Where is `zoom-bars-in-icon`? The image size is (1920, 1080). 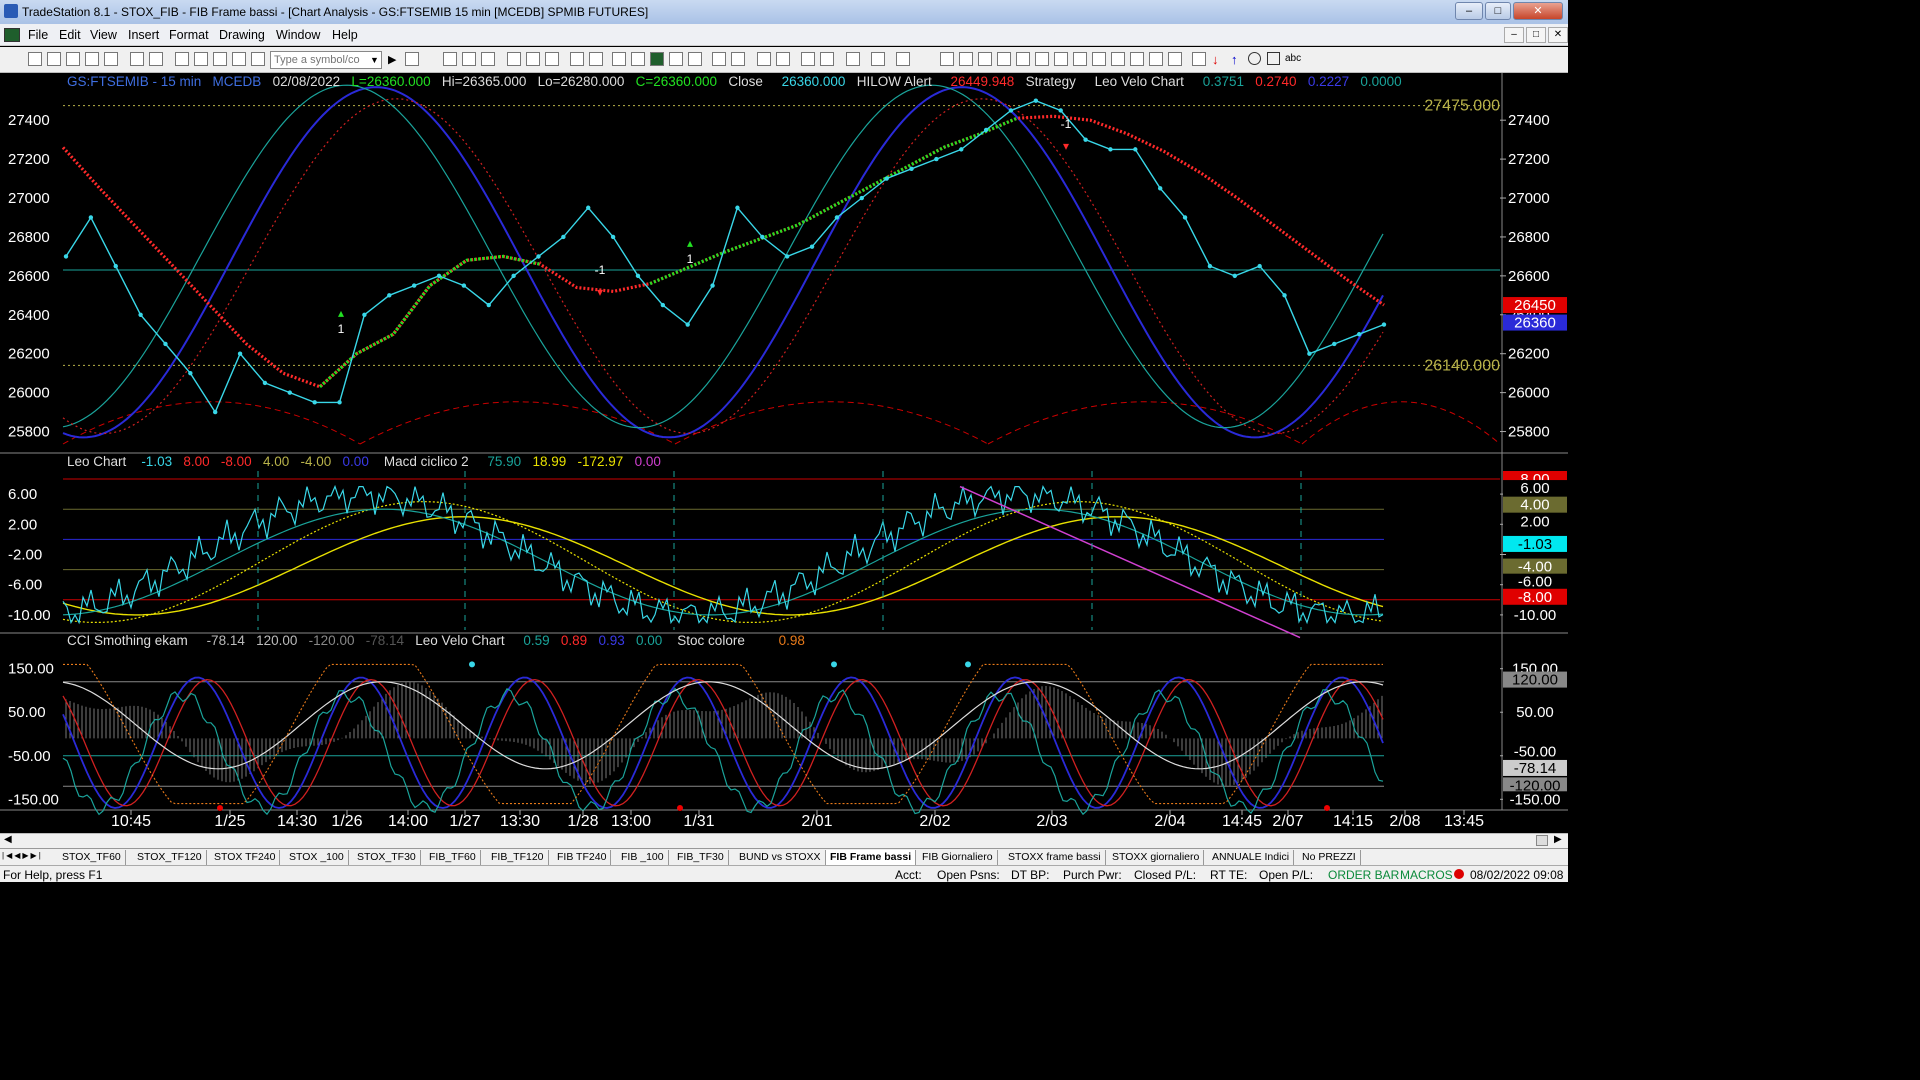
zoom-bars-in-icon is located at coordinates (719, 59).